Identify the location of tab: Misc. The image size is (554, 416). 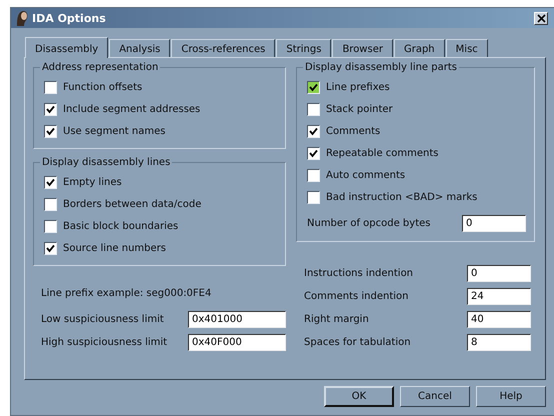
(467, 48).